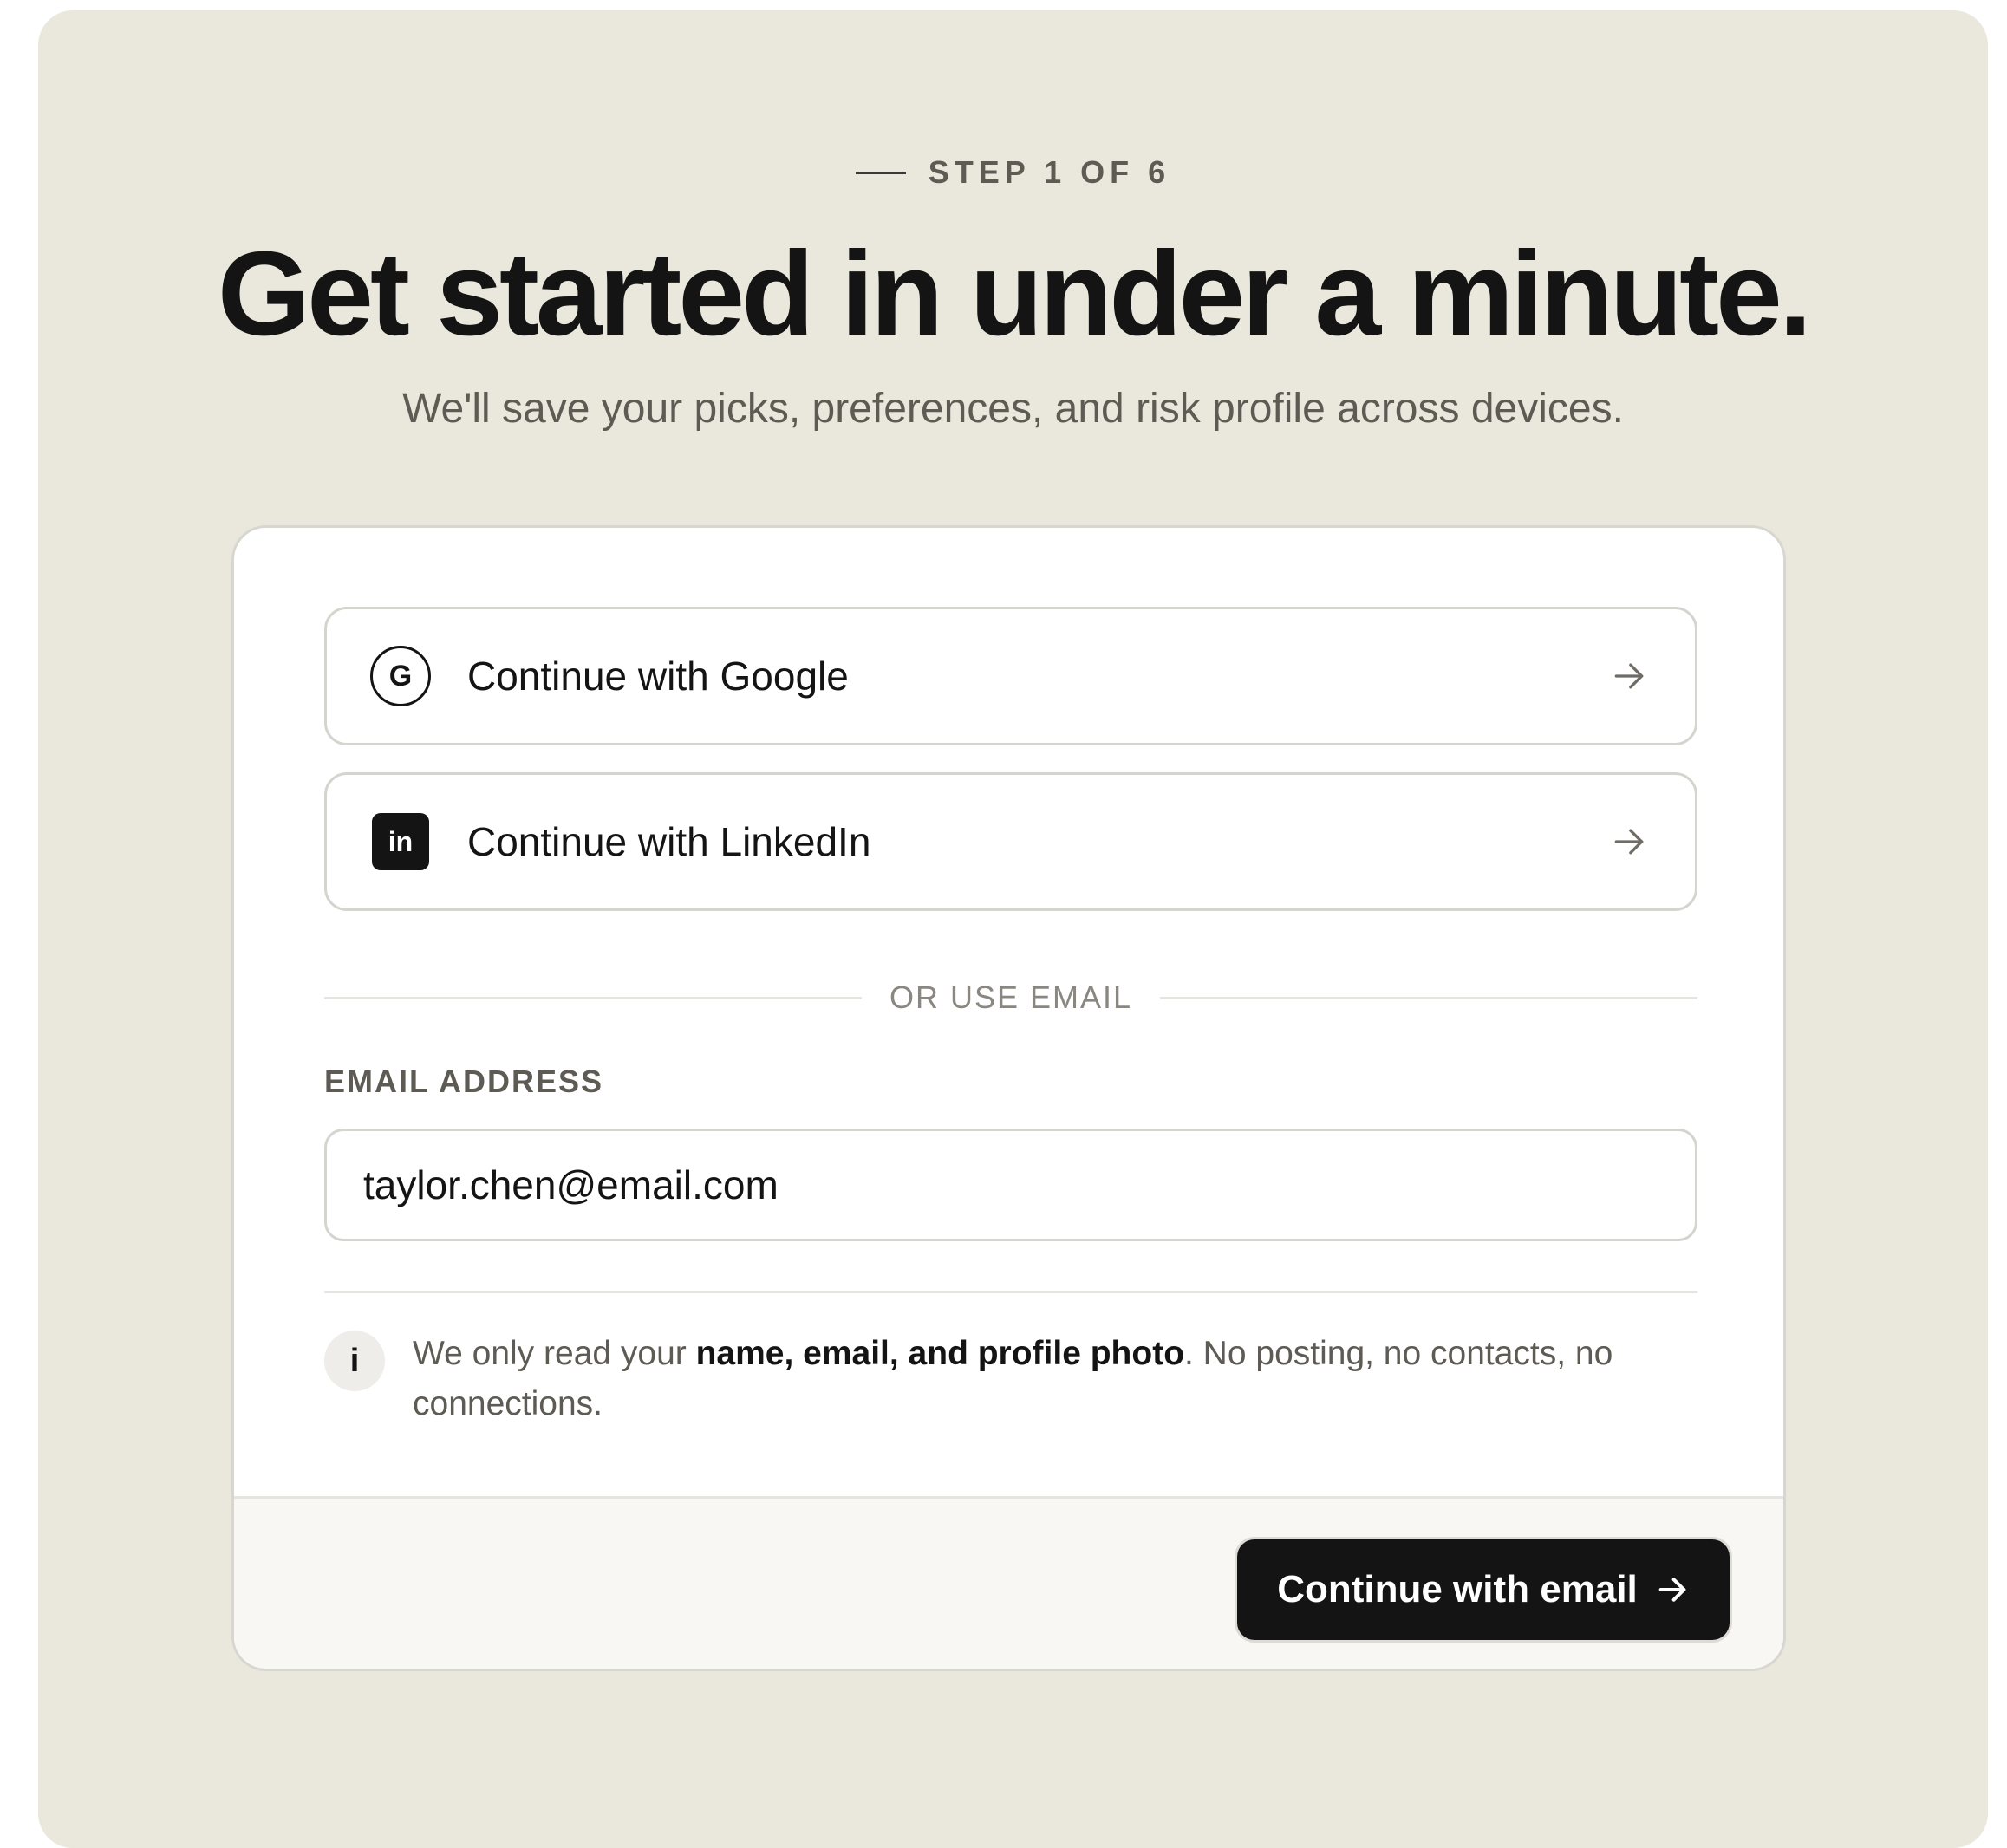  Describe the element at coordinates (1050, 172) in the screenshot. I see `step-text: STEP 1 OF 6` at that location.